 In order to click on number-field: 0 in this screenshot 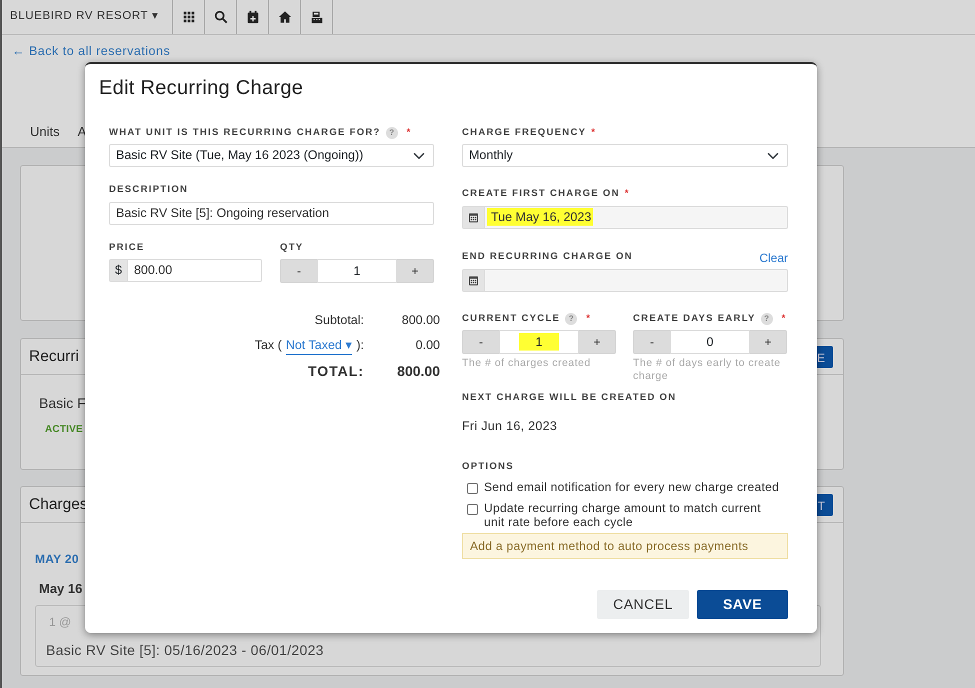, I will do `click(710, 342)`.